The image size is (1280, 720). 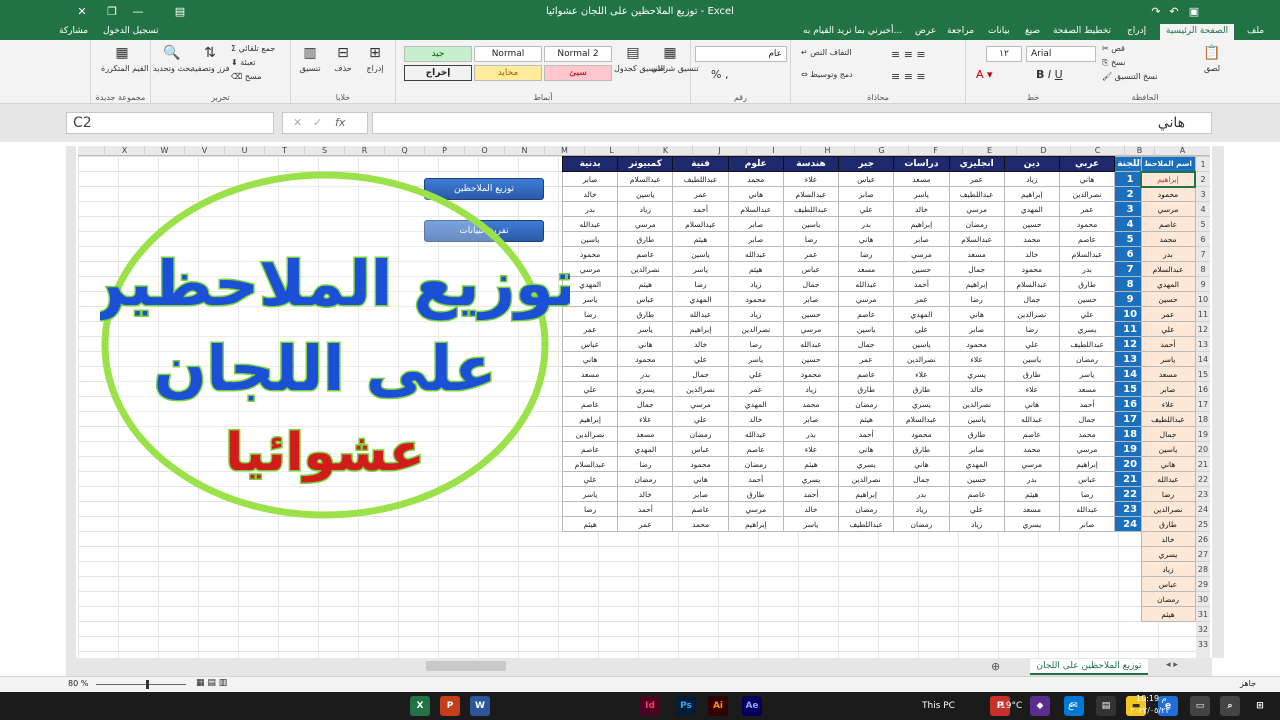 What do you see at coordinates (719, 151) in the screenshot?
I see `col-header: J` at bounding box center [719, 151].